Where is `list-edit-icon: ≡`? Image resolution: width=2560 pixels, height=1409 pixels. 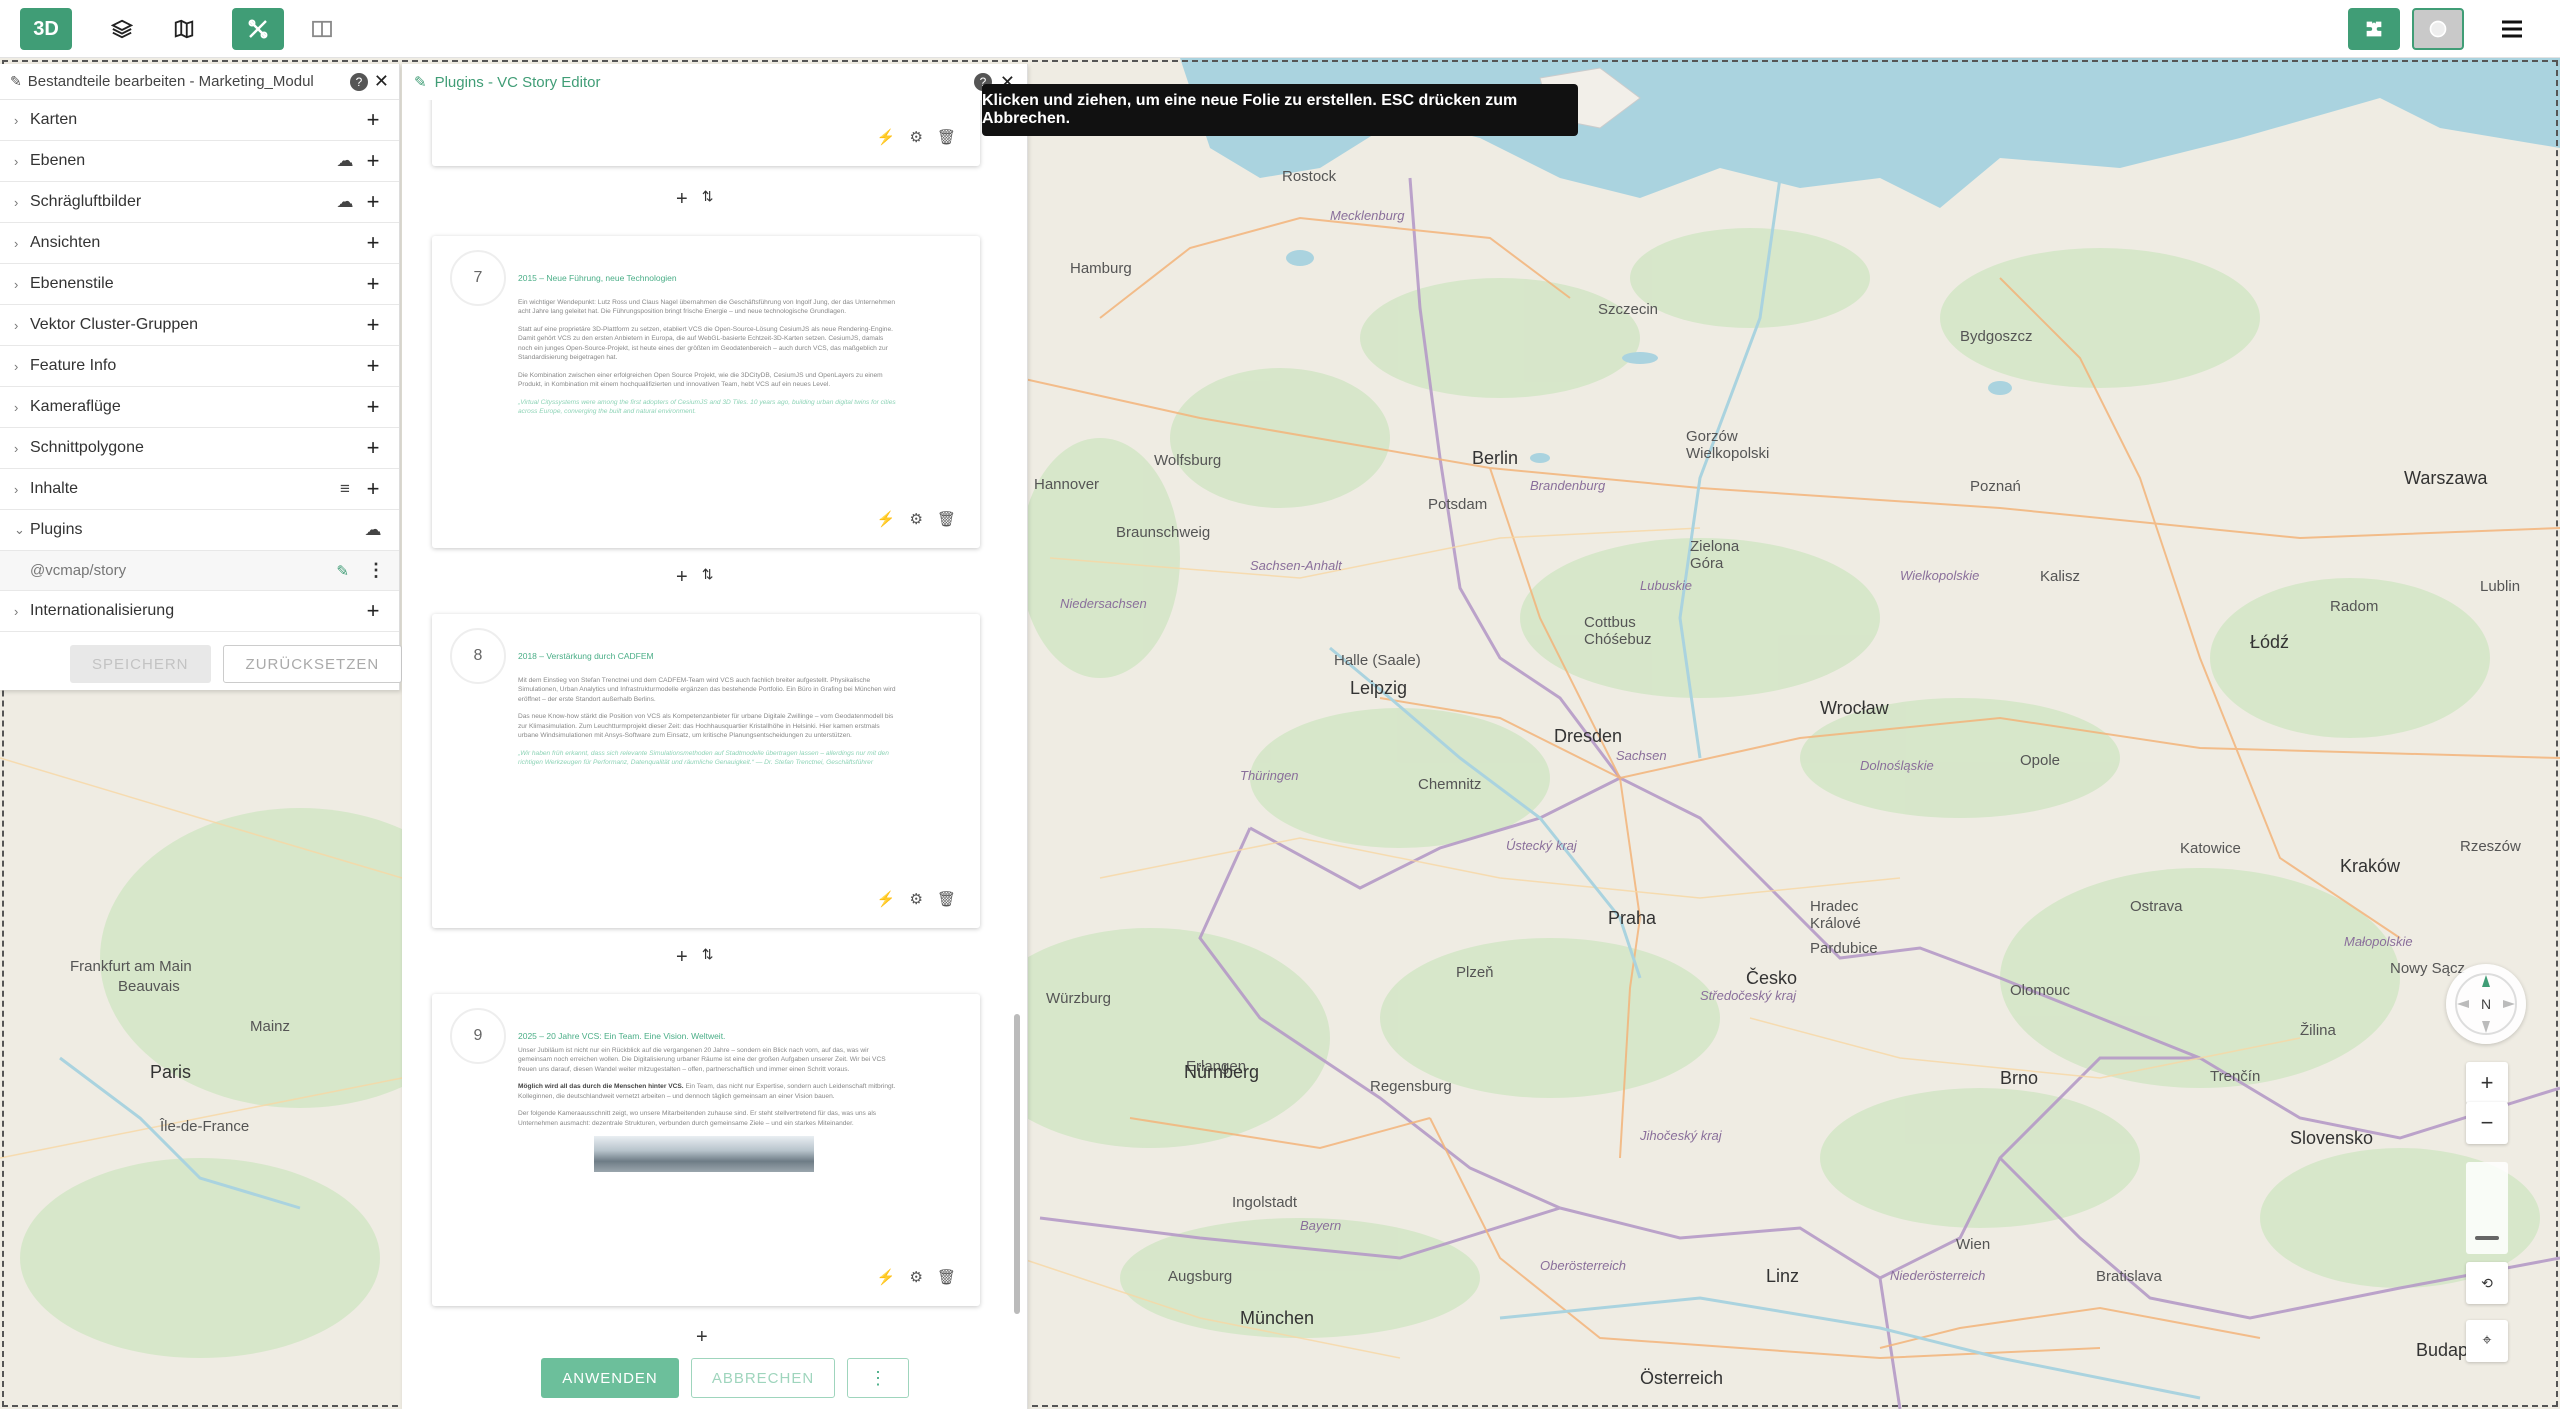
list-edit-icon: ≡ is located at coordinates (345, 489).